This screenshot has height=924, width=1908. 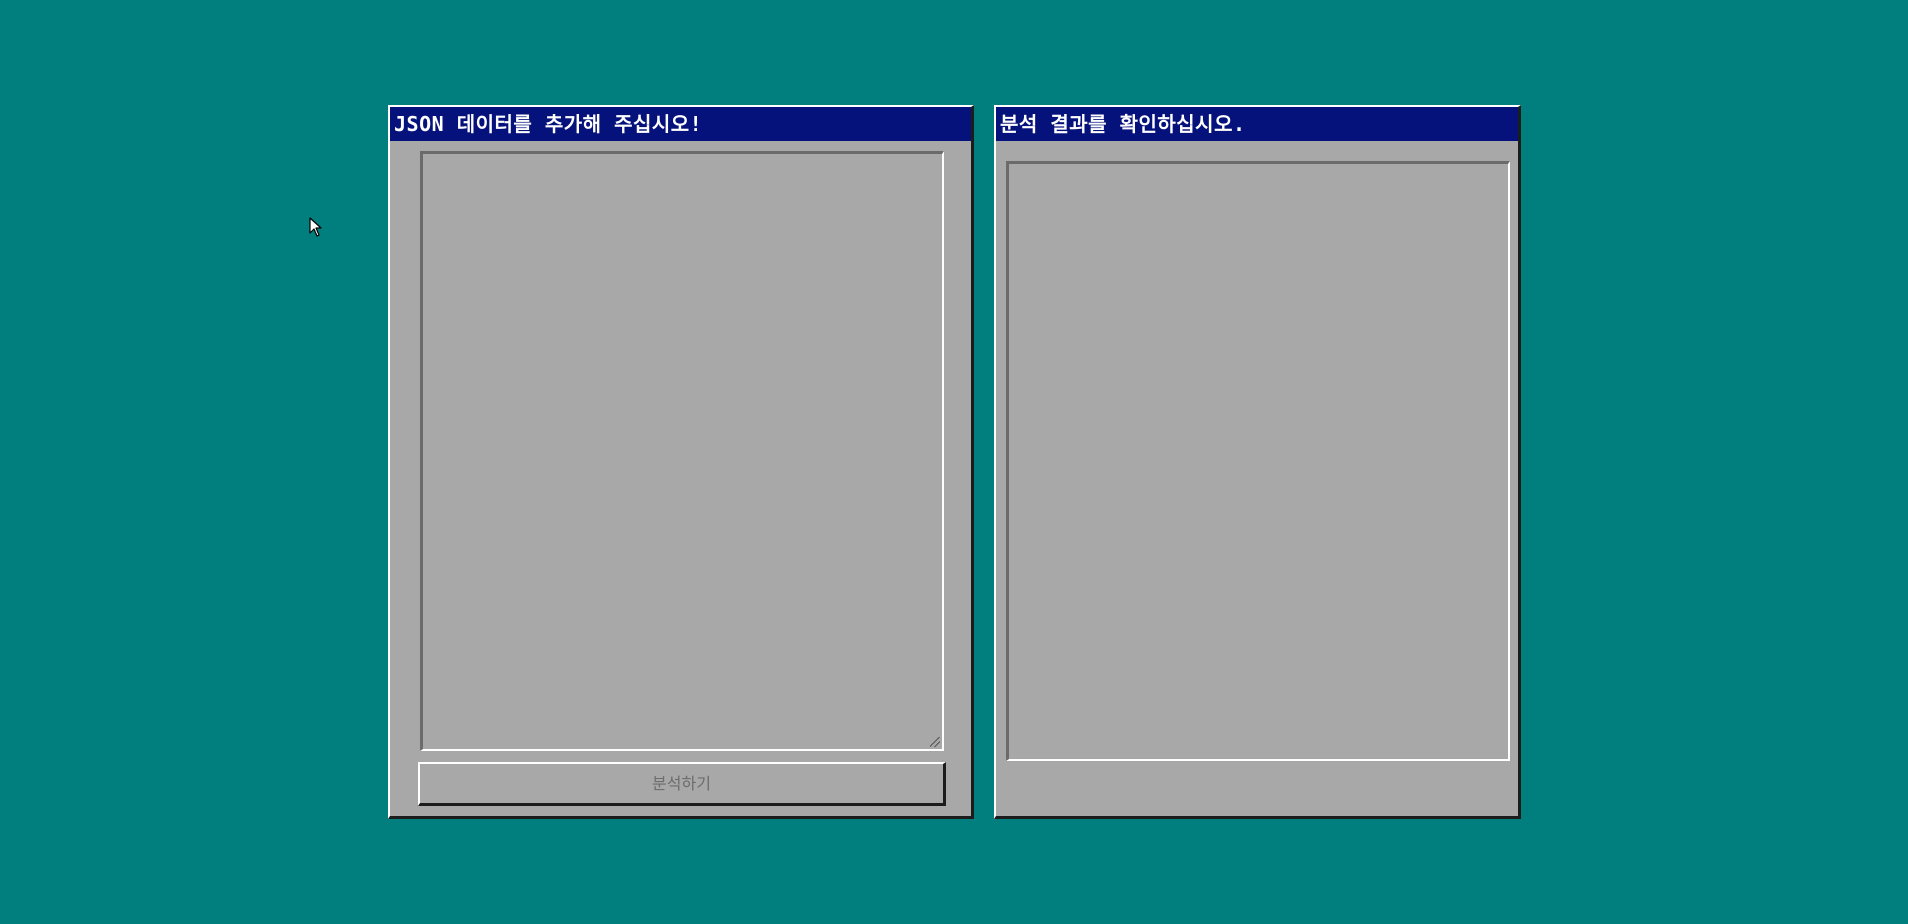 I want to click on mouse-pointer-icon, so click(x=315, y=227).